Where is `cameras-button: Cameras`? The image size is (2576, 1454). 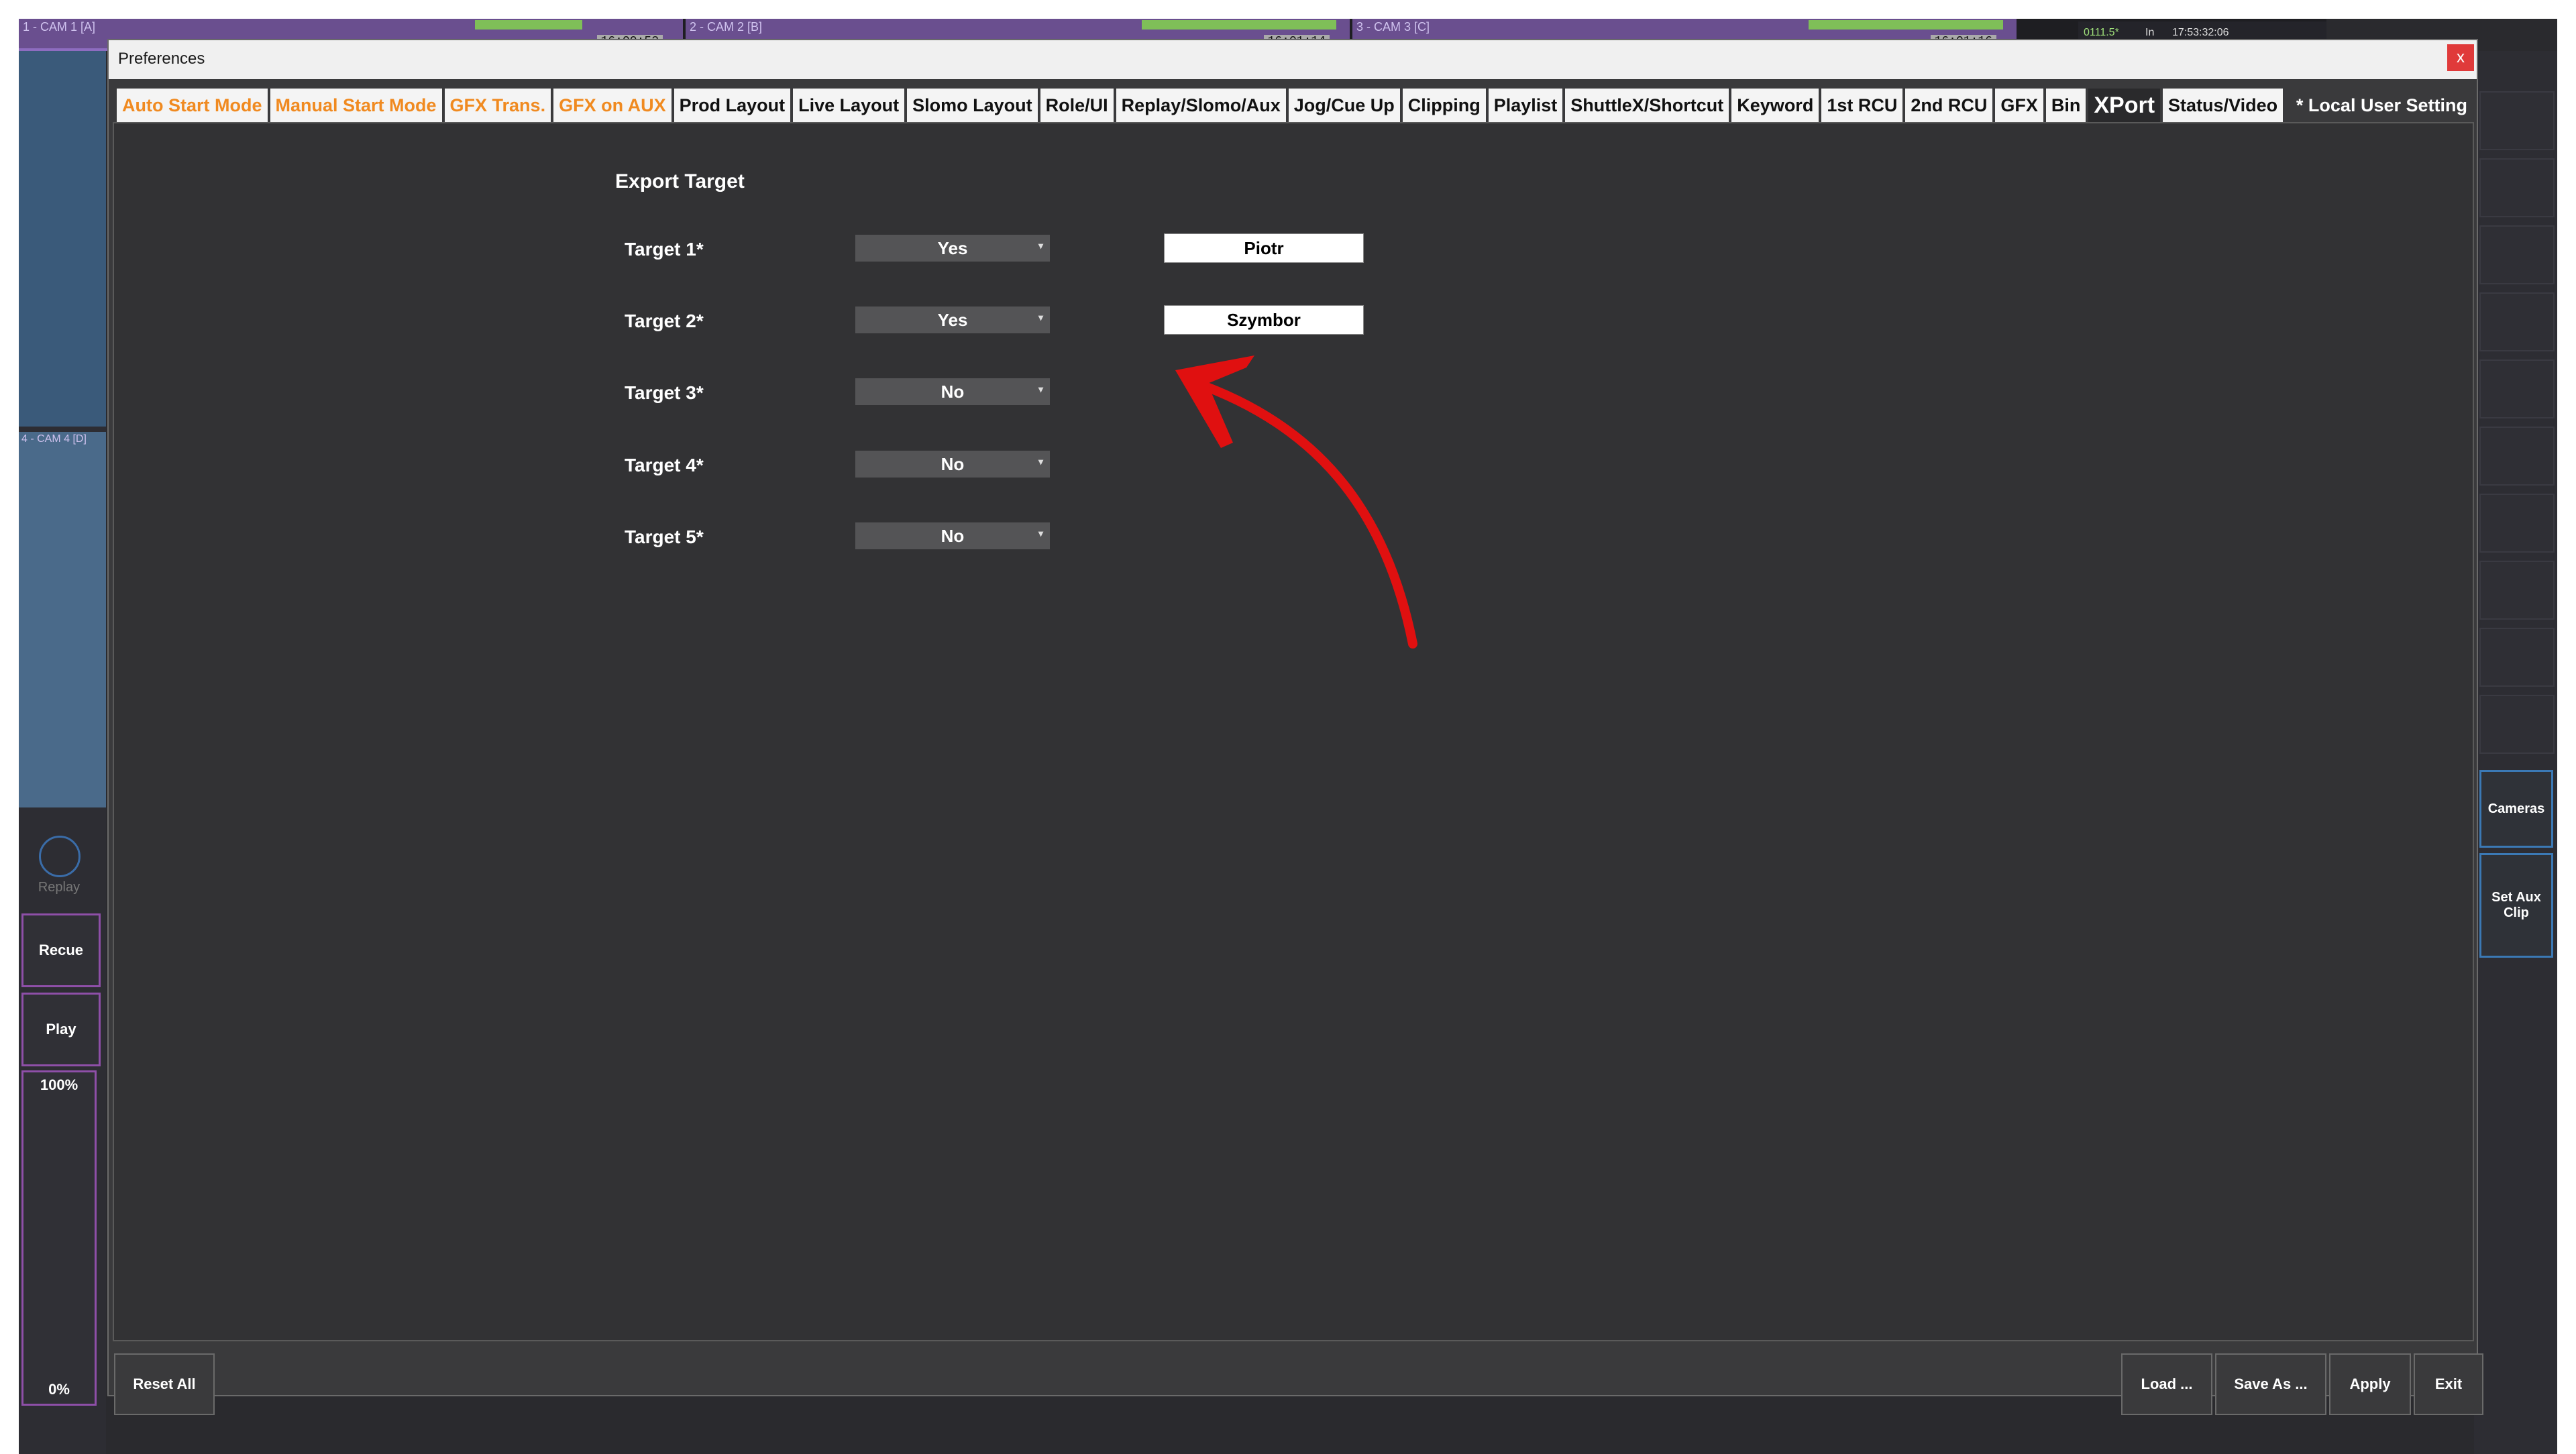
cameras-button: Cameras is located at coordinates (2516, 809).